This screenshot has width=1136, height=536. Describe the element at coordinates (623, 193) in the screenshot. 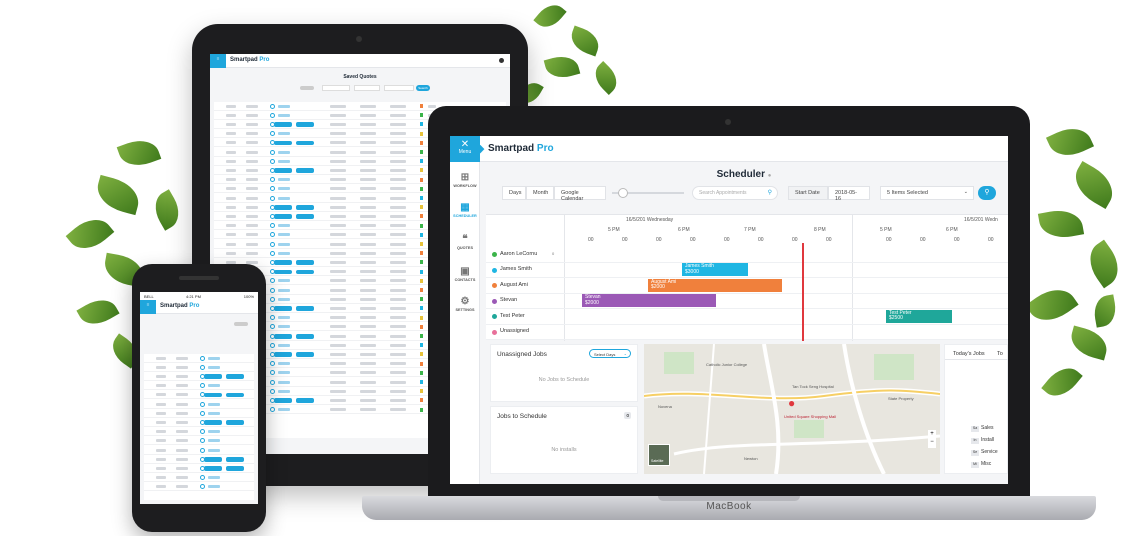

I see `zoom-slider-knob` at that location.